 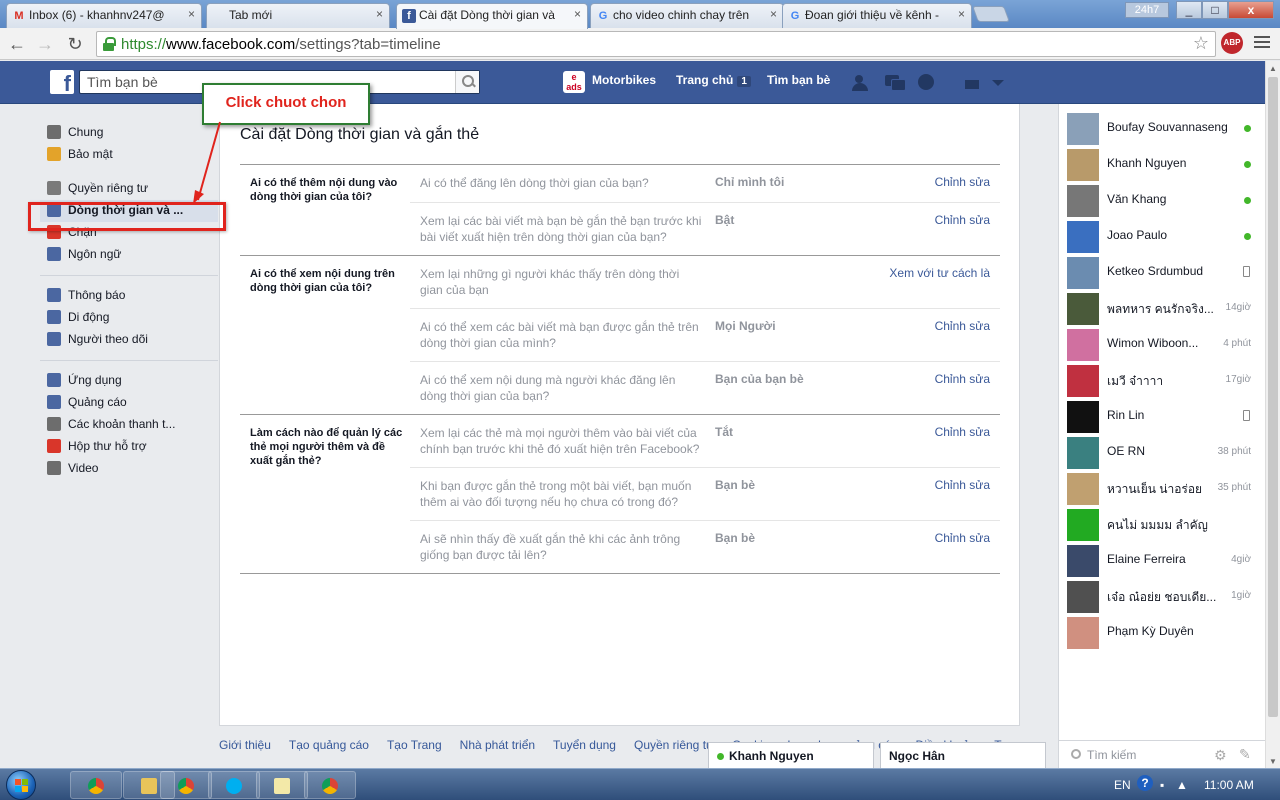 I want to click on scroll-down-arrow: ▼, so click(x=1273, y=761).